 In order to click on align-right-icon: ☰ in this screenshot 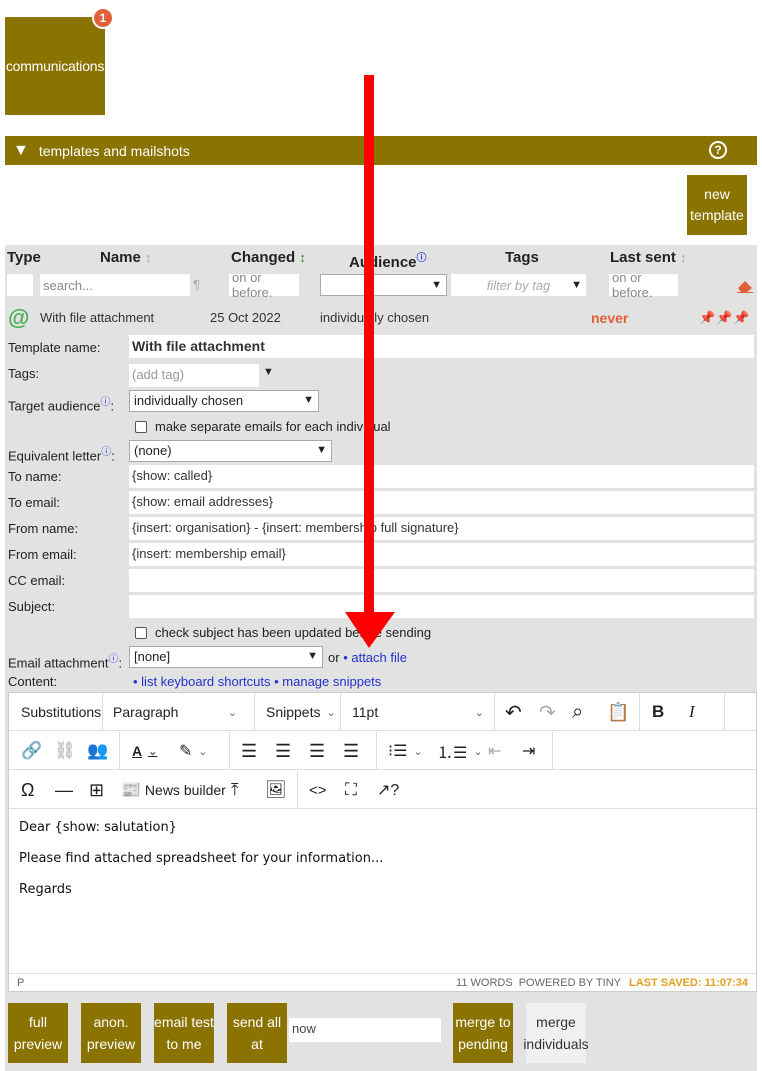, I will do `click(317, 751)`.